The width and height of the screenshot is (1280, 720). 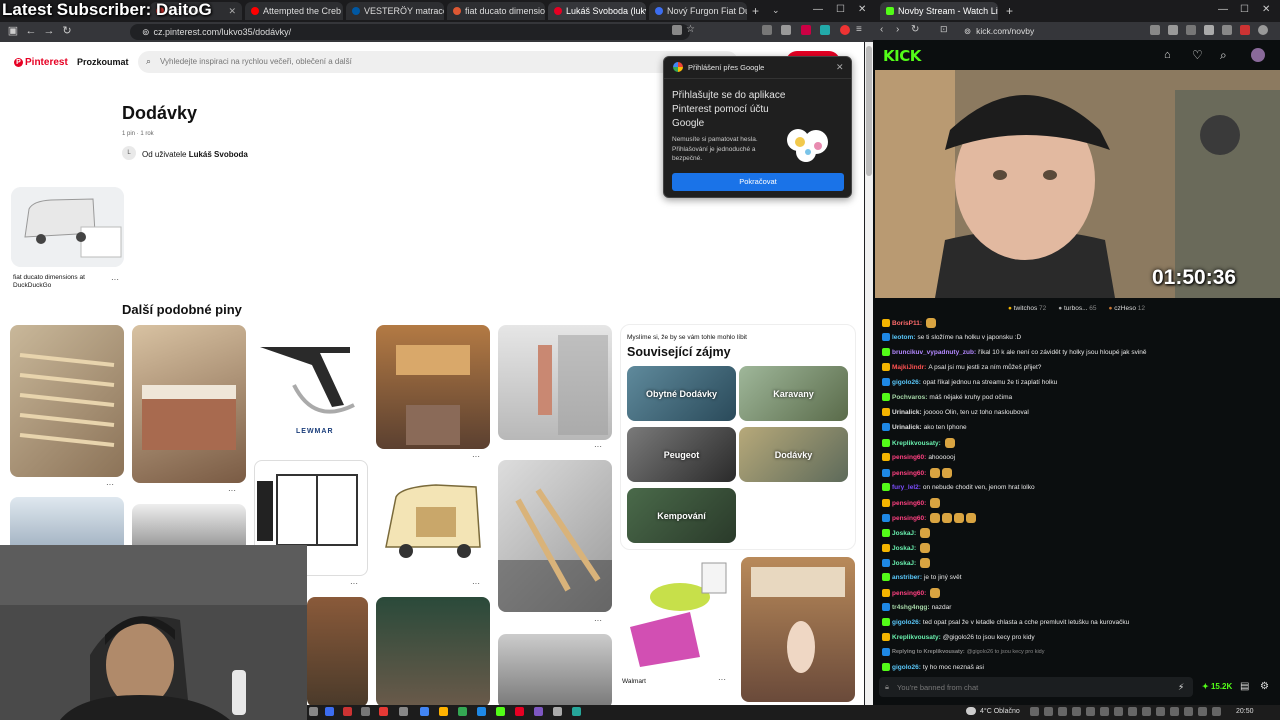 What do you see at coordinates (798, 629) in the screenshot?
I see `pin-van-living` at bounding box center [798, 629].